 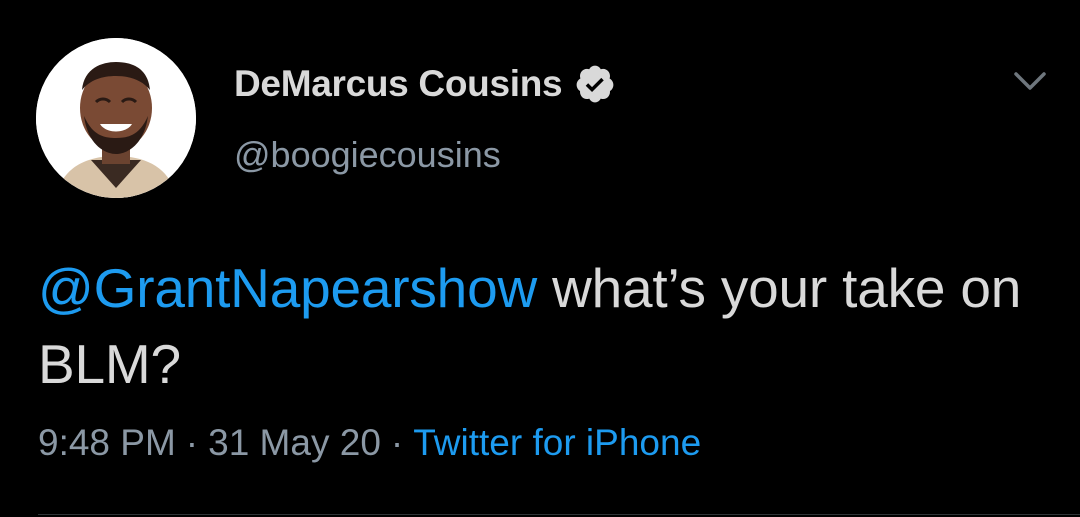 What do you see at coordinates (107, 442) in the screenshot?
I see `tweet-time: 9:48 PM` at bounding box center [107, 442].